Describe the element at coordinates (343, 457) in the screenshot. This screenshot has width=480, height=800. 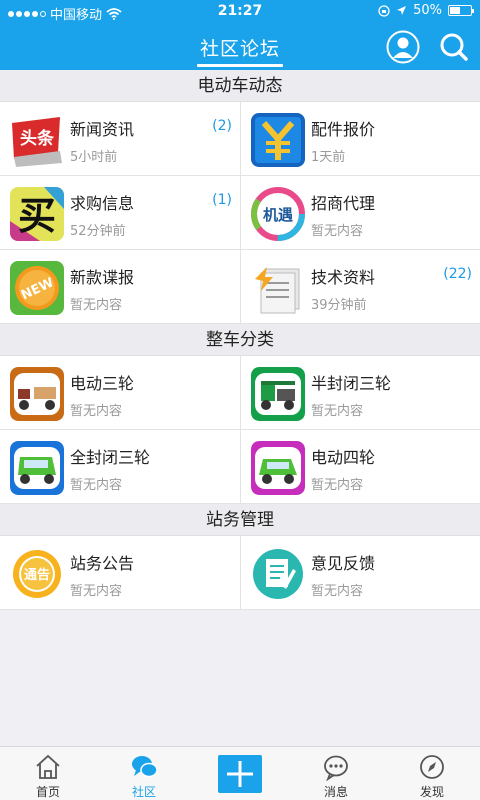
I see `cell-title: 电动四轮` at that location.